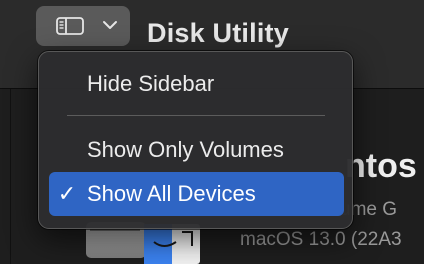 This screenshot has width=424, height=264. What do you see at coordinates (381, 166) in the screenshot?
I see `volume-name: ntos` at bounding box center [381, 166].